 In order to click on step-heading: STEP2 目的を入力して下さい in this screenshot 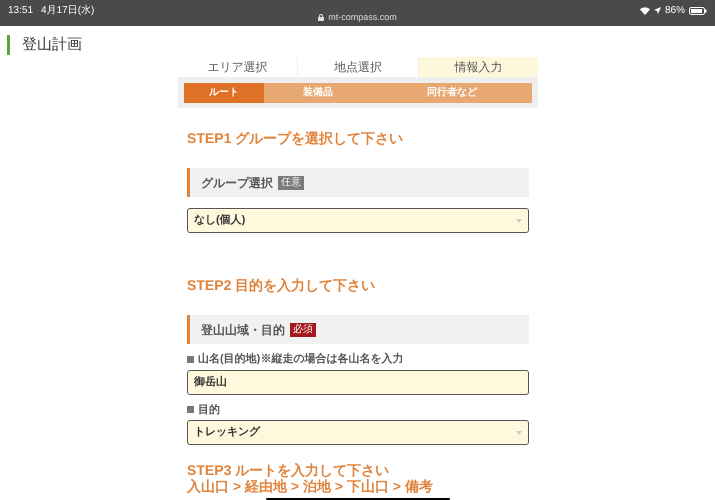, I will do `click(281, 285)`.